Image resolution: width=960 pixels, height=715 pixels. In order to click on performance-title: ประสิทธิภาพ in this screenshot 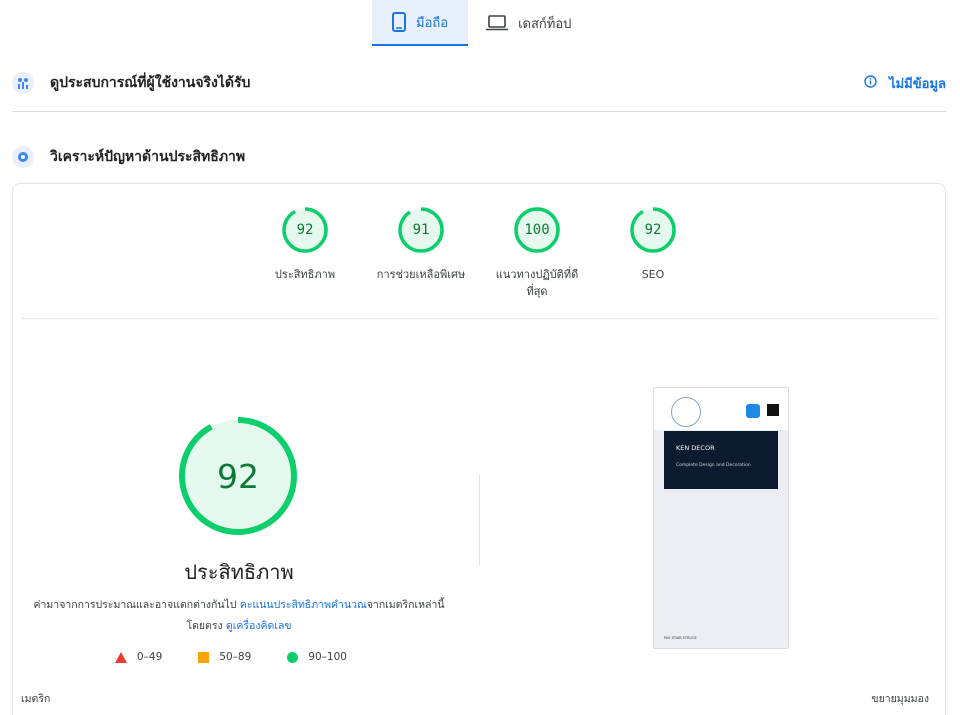, I will do `click(239, 572)`.